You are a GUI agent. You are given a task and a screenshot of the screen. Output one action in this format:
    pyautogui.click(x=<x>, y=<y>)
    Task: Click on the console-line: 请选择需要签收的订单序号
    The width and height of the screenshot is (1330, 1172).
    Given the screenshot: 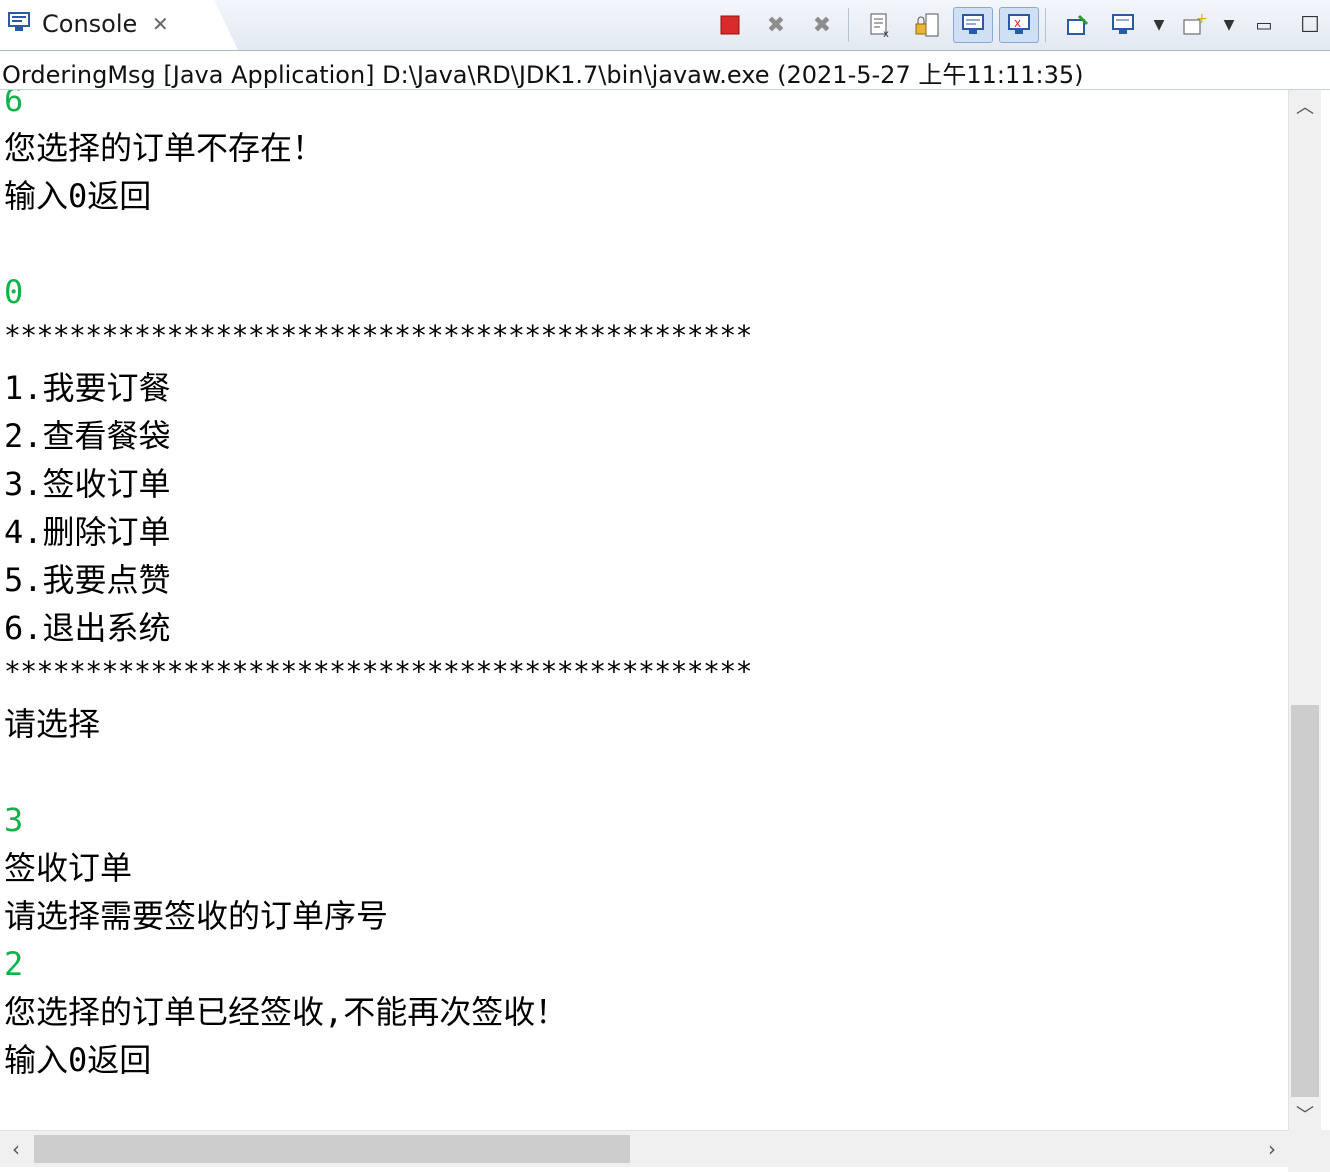 What is the action you would take?
    pyautogui.click(x=196, y=916)
    